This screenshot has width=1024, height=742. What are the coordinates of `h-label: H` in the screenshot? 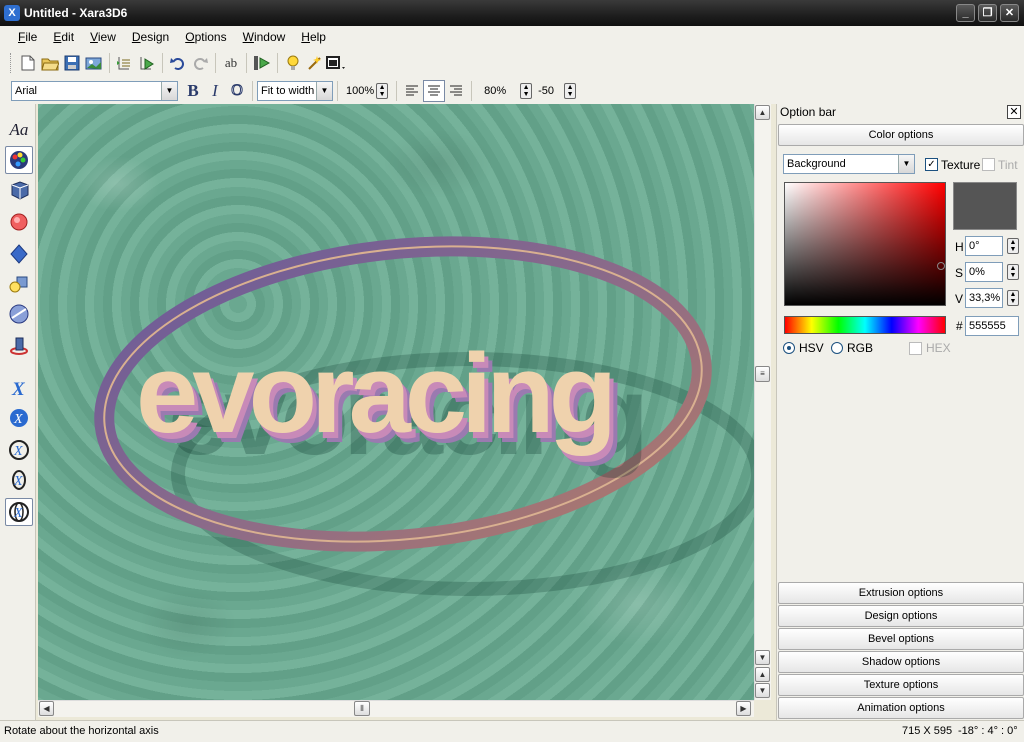 It's located at (959, 247).